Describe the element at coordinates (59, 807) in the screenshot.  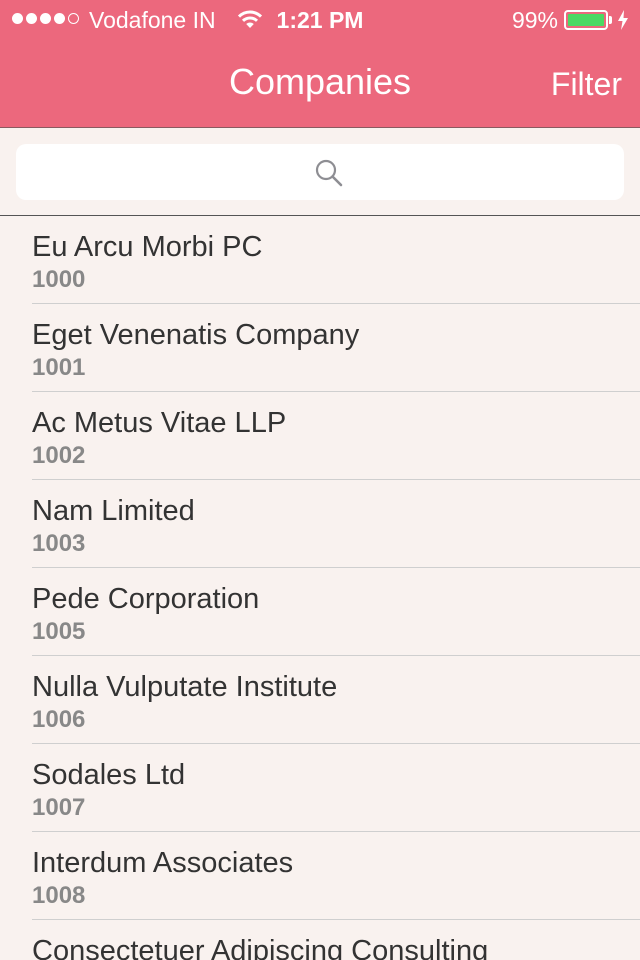
I see `company-id: 1007` at that location.